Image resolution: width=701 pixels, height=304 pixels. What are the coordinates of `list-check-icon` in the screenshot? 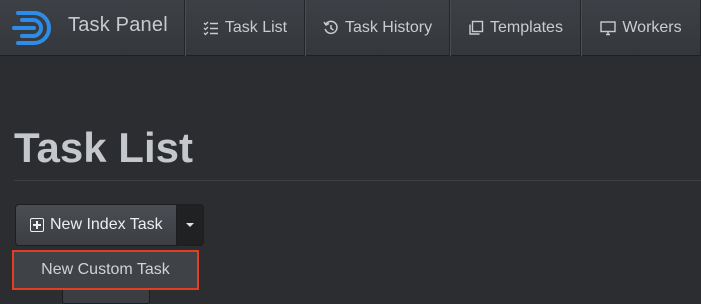 It's located at (211, 28).